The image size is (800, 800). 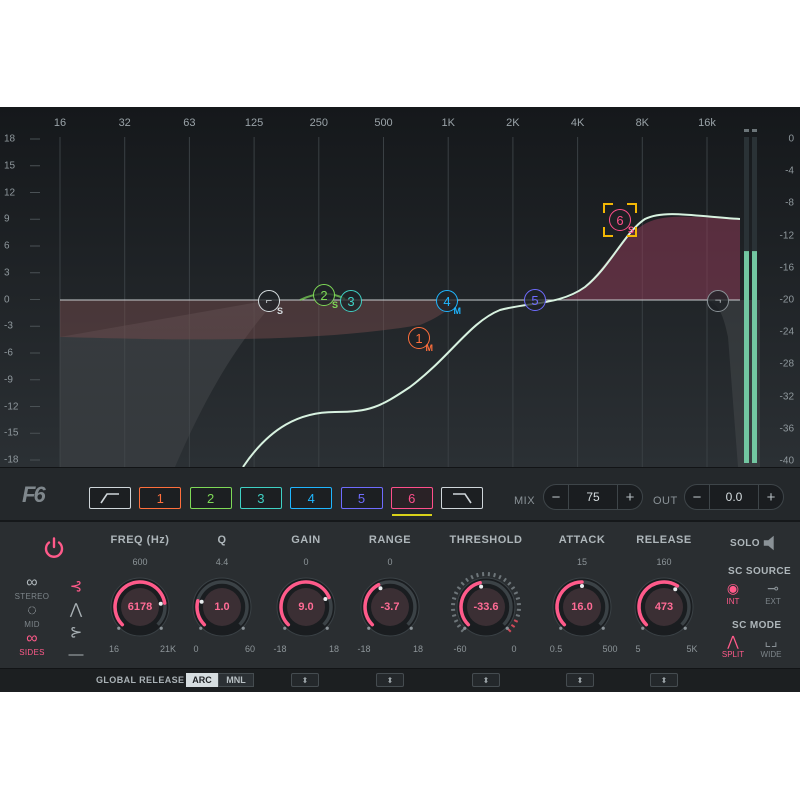 I want to click on band-button-2: 2, so click(x=210, y=498).